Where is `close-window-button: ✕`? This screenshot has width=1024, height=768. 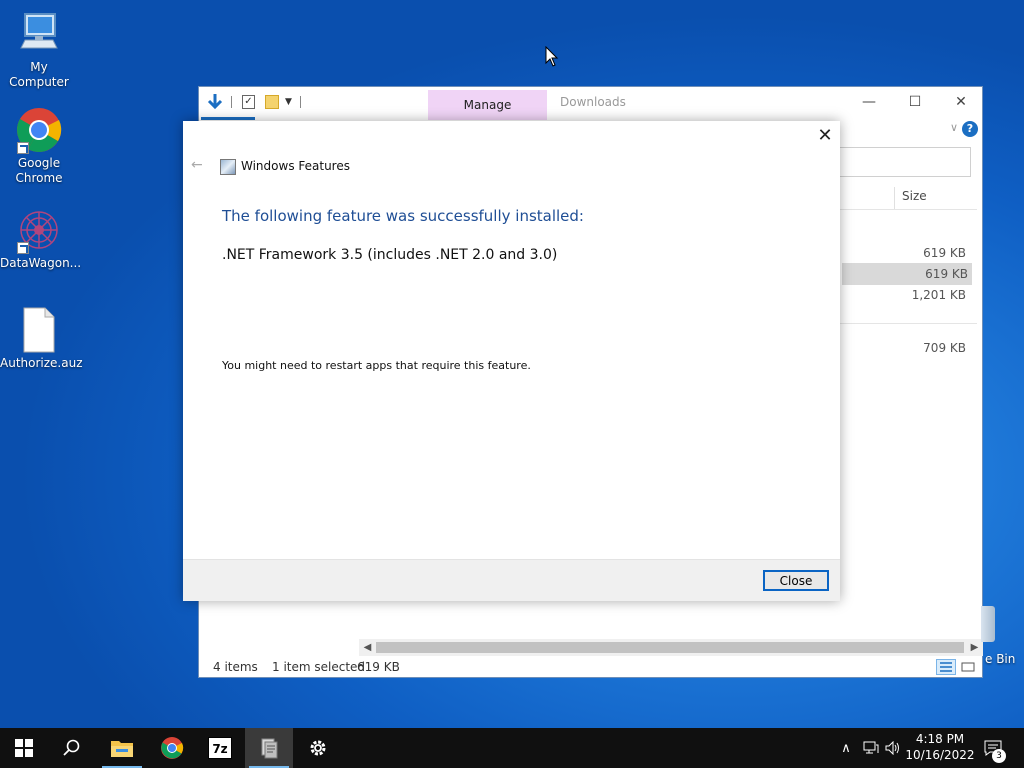 close-window-button: ✕ is located at coordinates (961, 102).